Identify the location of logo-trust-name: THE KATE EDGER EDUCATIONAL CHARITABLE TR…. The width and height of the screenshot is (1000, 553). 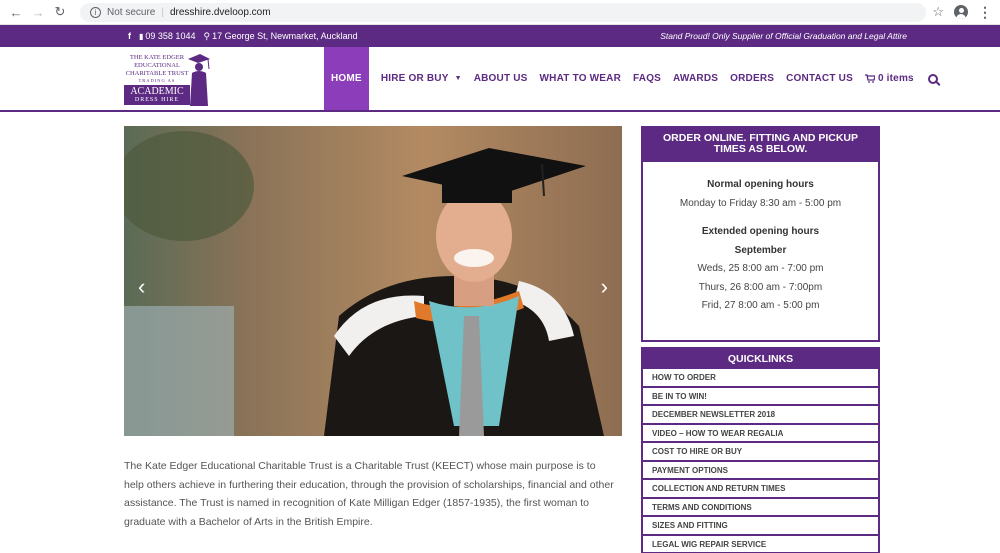
(157, 69).